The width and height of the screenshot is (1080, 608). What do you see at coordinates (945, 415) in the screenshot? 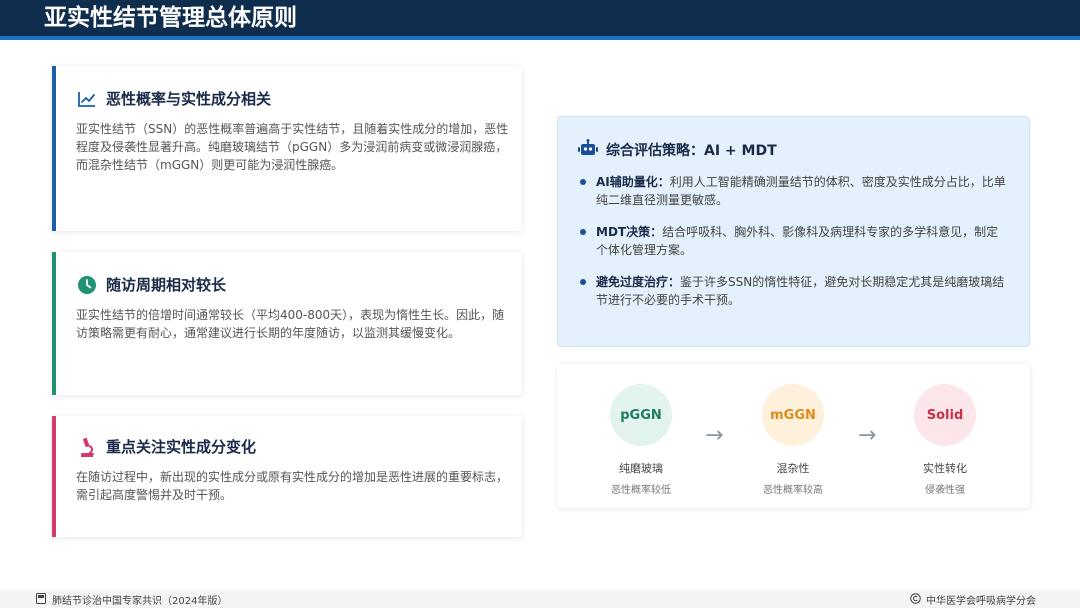
I see `flow-node-circle: Solid` at bounding box center [945, 415].